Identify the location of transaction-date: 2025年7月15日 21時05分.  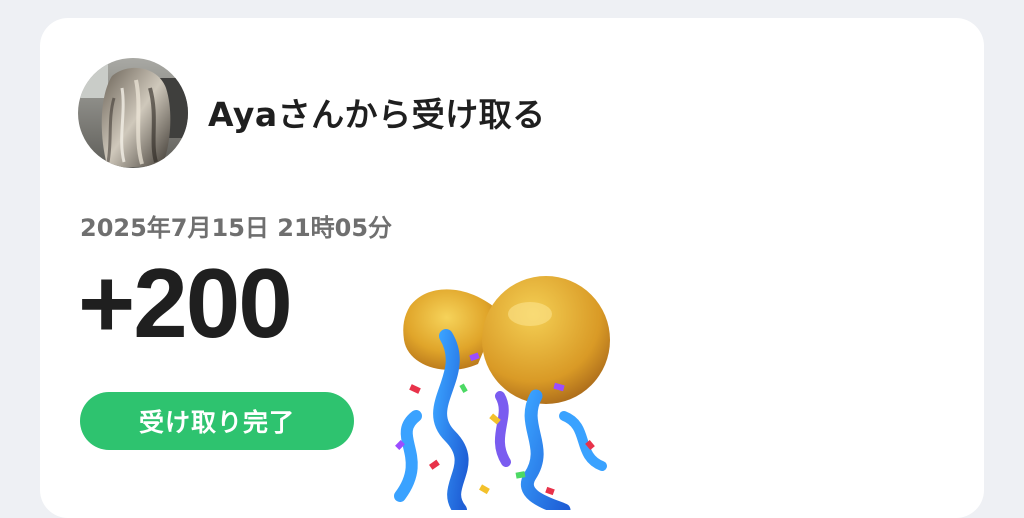
(236, 228).